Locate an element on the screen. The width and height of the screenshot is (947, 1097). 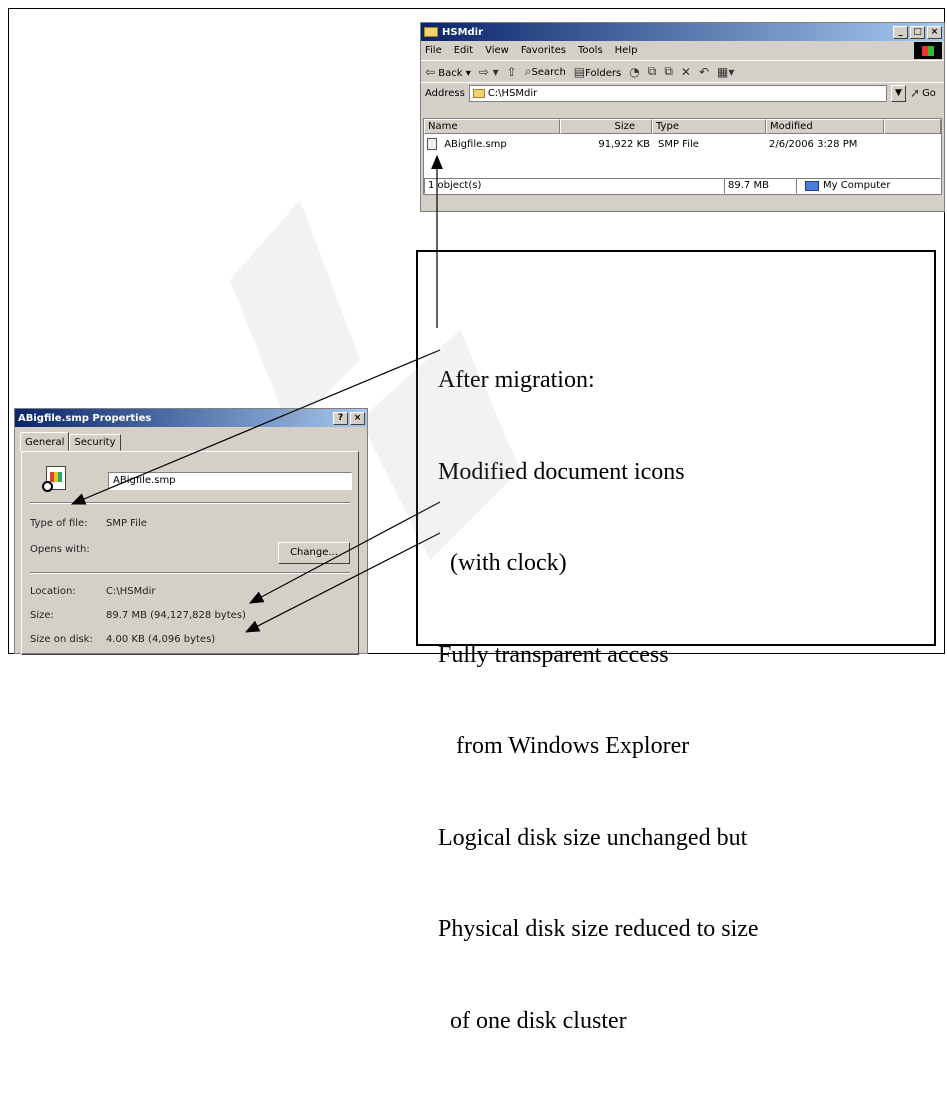
callout-line: from Windows Explorer is located at coordinates (564, 746).